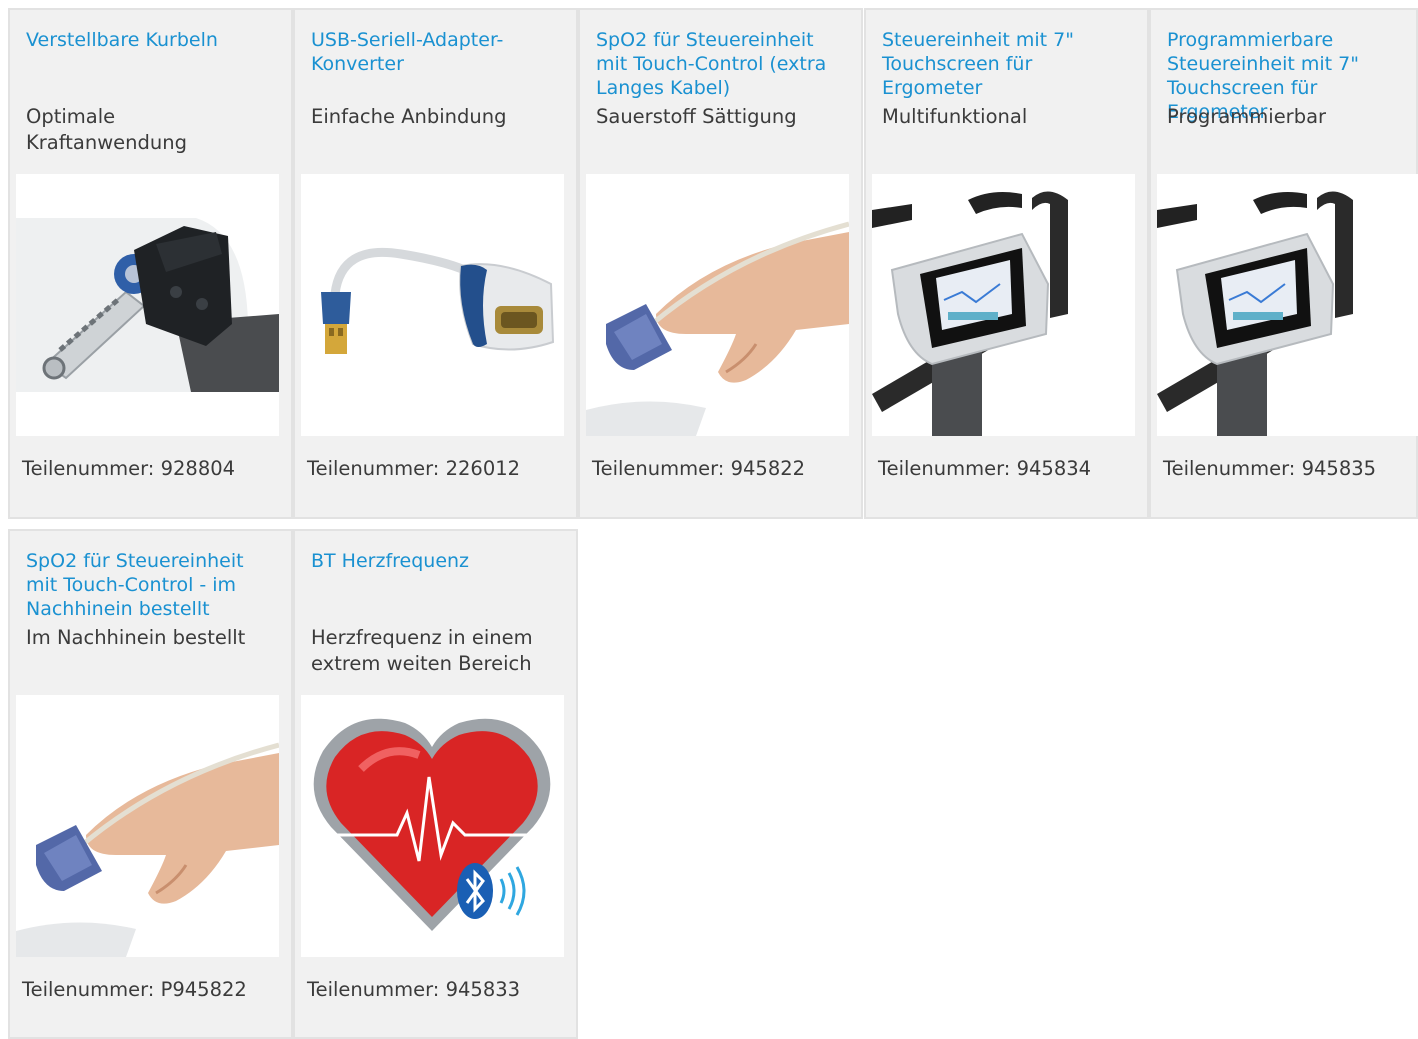 This screenshot has height=1039, width=1418. What do you see at coordinates (428, 52) in the screenshot?
I see `product-title-link: USB-Seriell-Adapter-Konverter` at bounding box center [428, 52].